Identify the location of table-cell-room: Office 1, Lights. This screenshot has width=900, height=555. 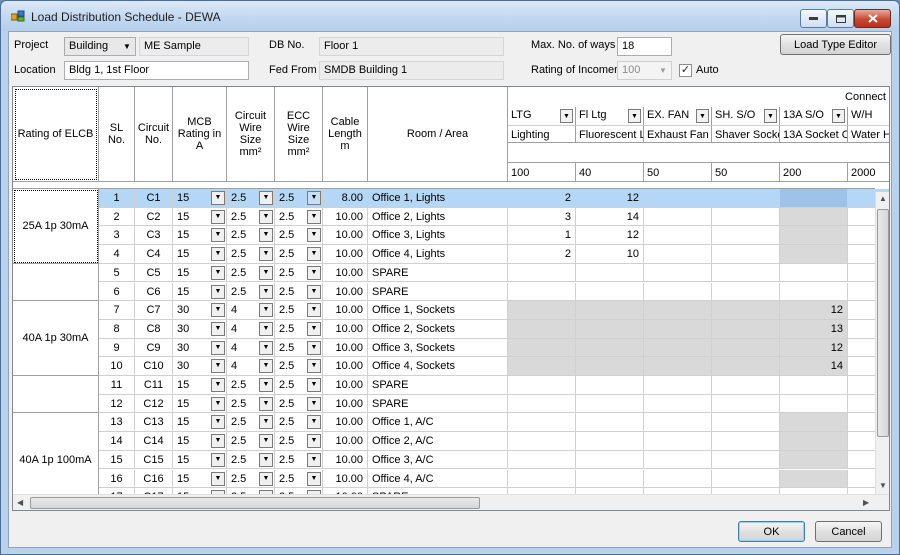
(438, 198).